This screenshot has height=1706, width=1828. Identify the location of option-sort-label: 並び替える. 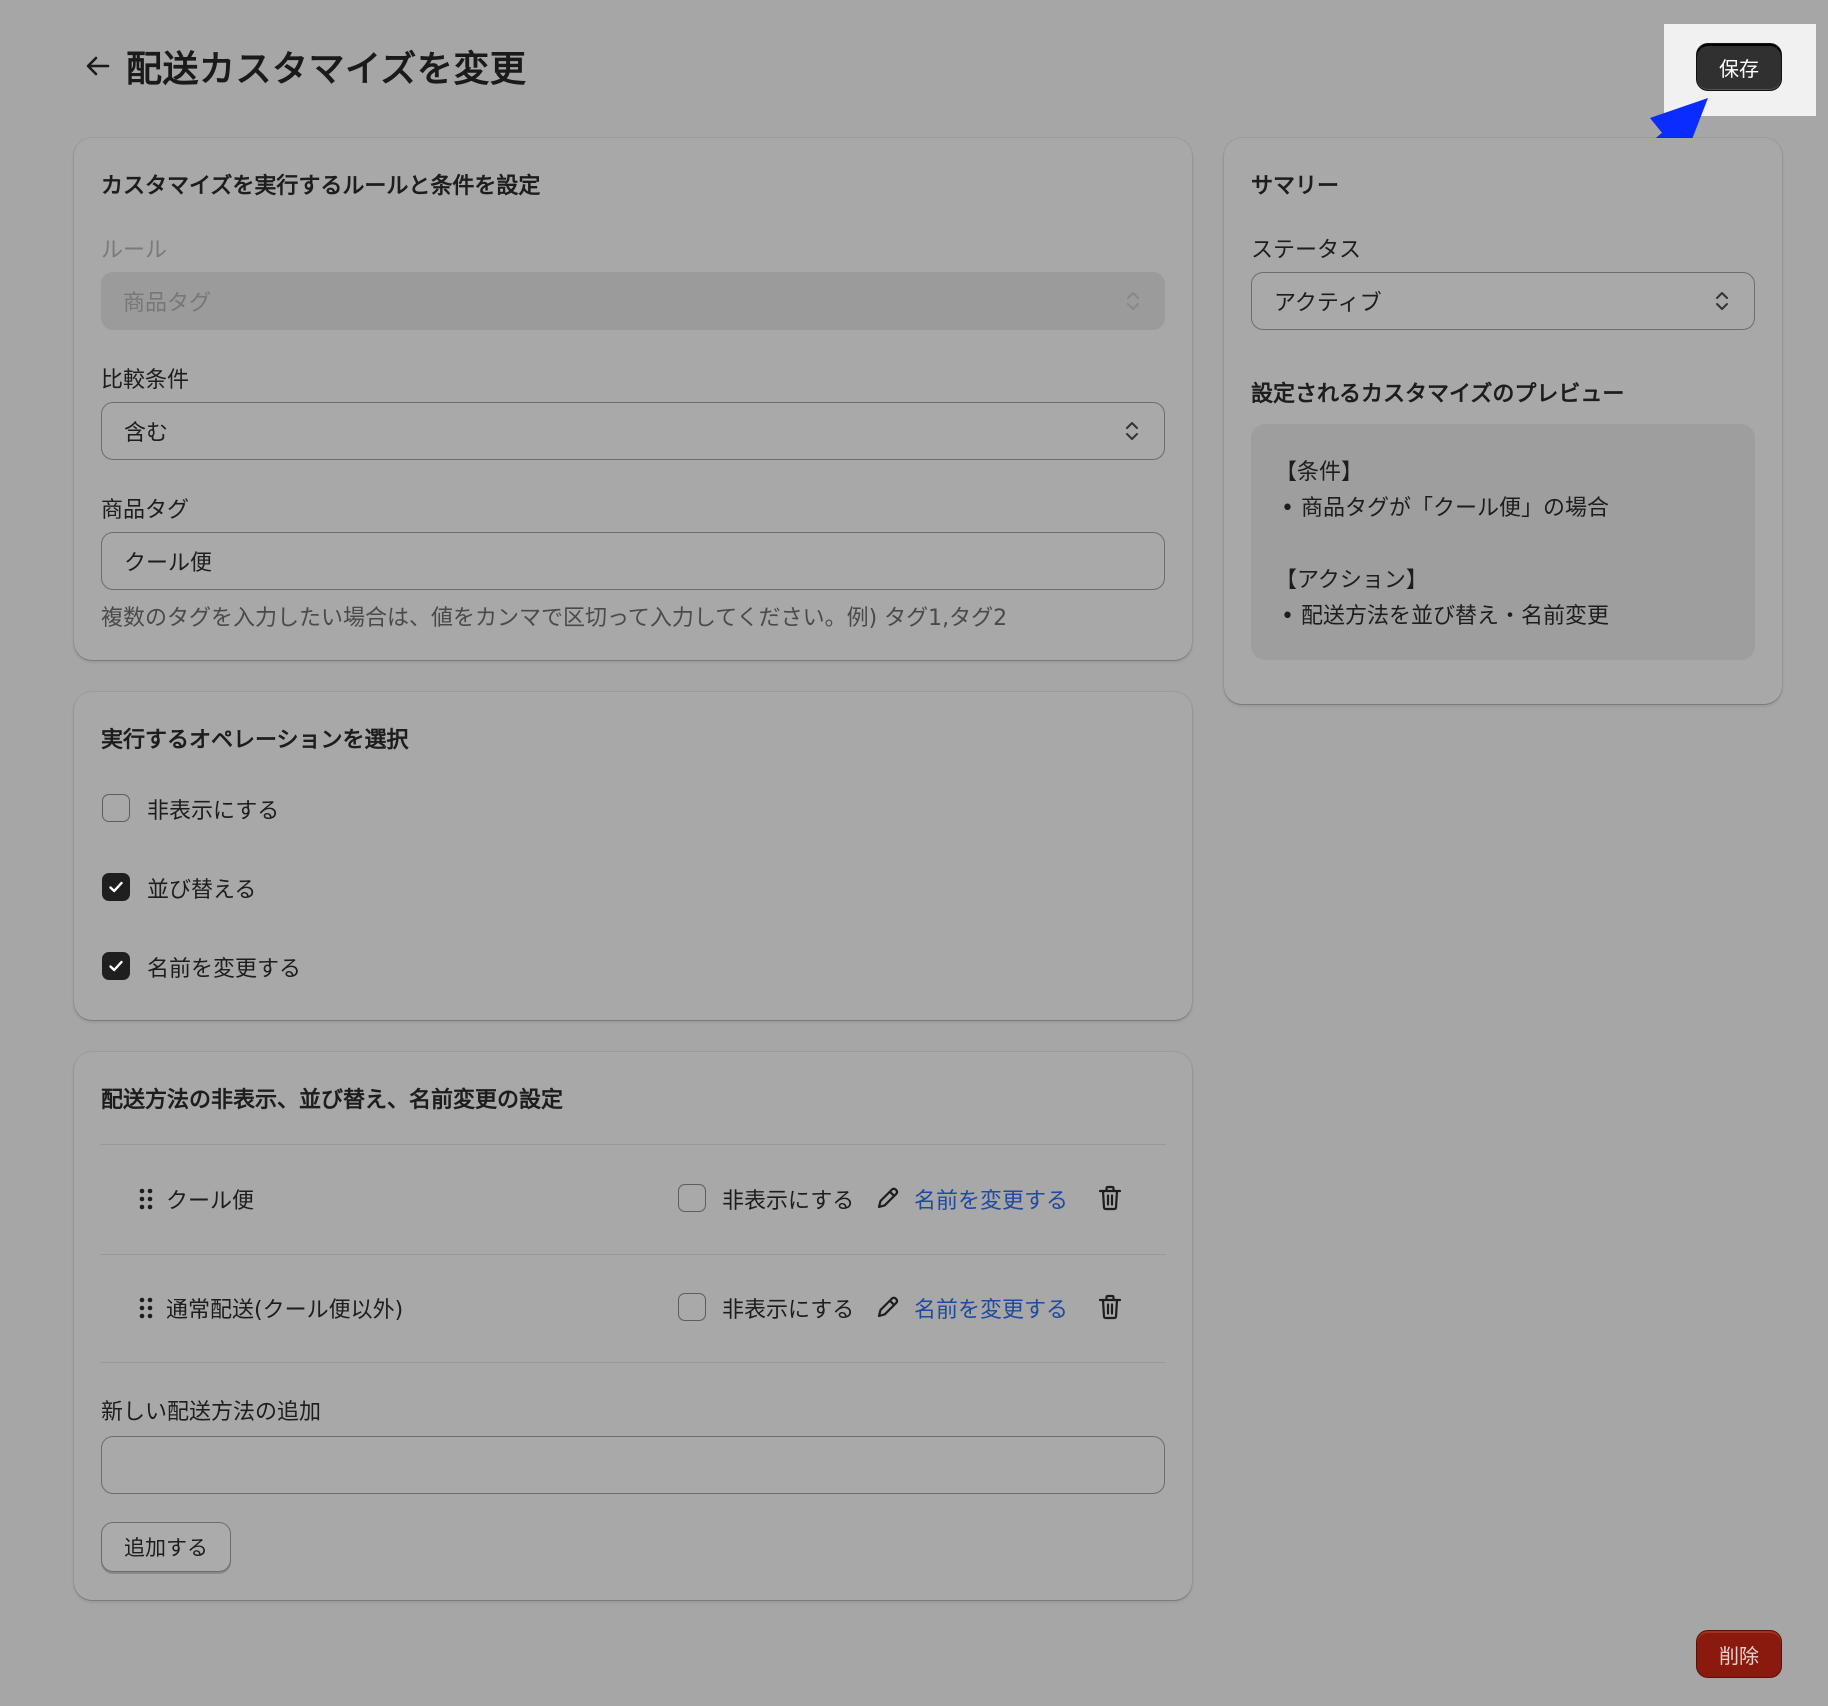
(202, 890).